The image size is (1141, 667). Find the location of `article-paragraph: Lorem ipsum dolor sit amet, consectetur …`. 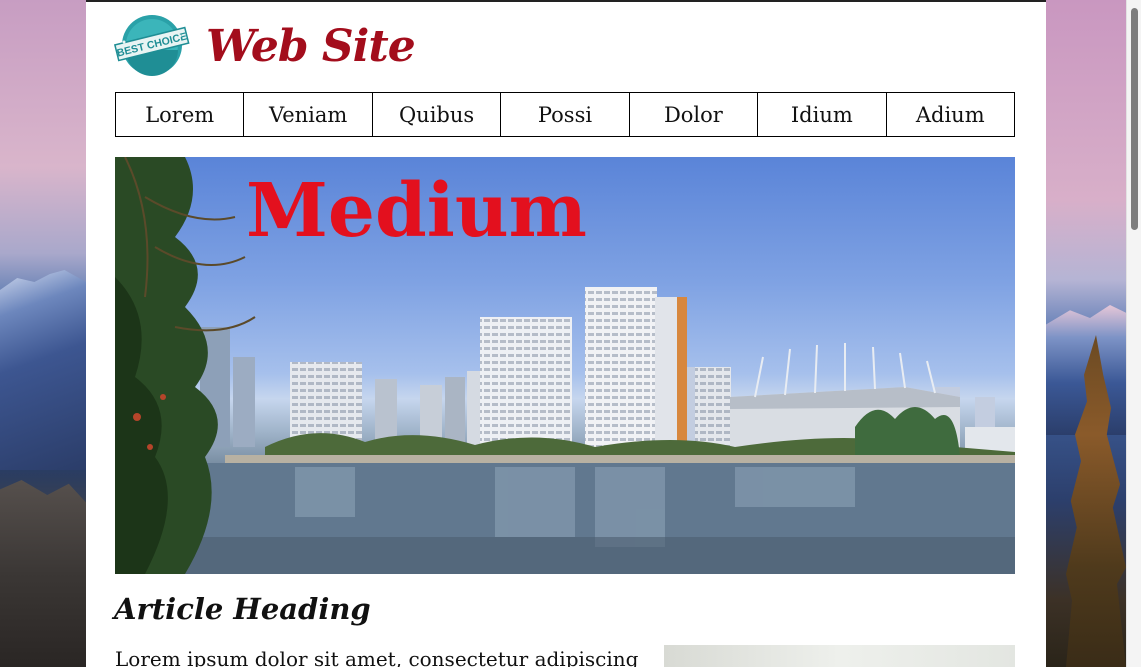

article-paragraph: Lorem ipsum dolor sit amet, consectetur … is located at coordinates (377, 657).